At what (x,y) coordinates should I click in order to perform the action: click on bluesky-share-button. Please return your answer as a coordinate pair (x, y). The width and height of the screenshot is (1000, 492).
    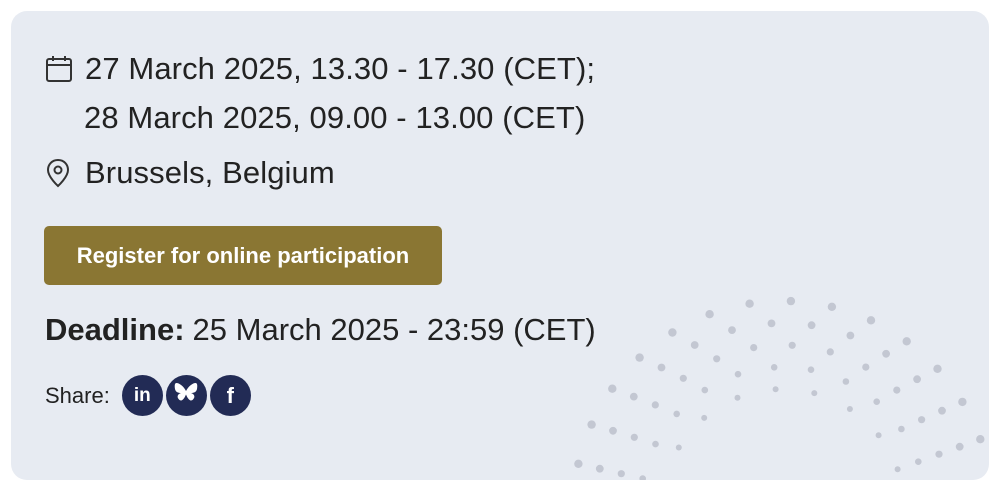
    Looking at the image, I should click on (186, 395).